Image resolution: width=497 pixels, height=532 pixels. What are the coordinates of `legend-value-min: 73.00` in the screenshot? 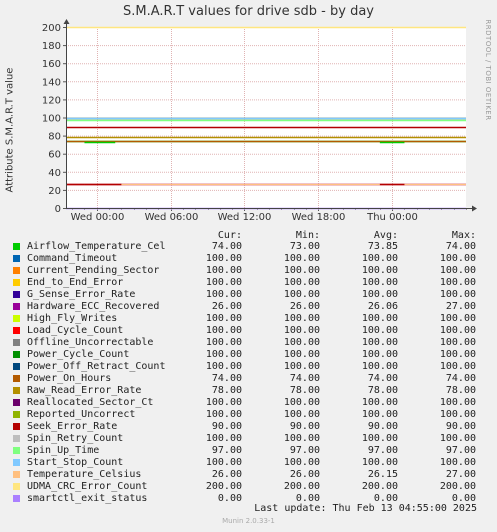 It's located at (304, 246).